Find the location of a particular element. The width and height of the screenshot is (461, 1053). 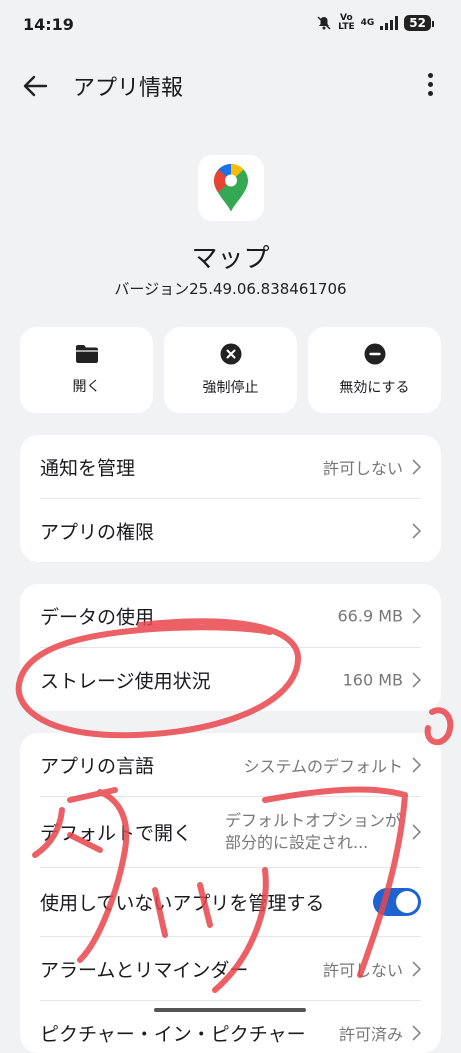

back-arrow-icon is located at coordinates (36, 86).